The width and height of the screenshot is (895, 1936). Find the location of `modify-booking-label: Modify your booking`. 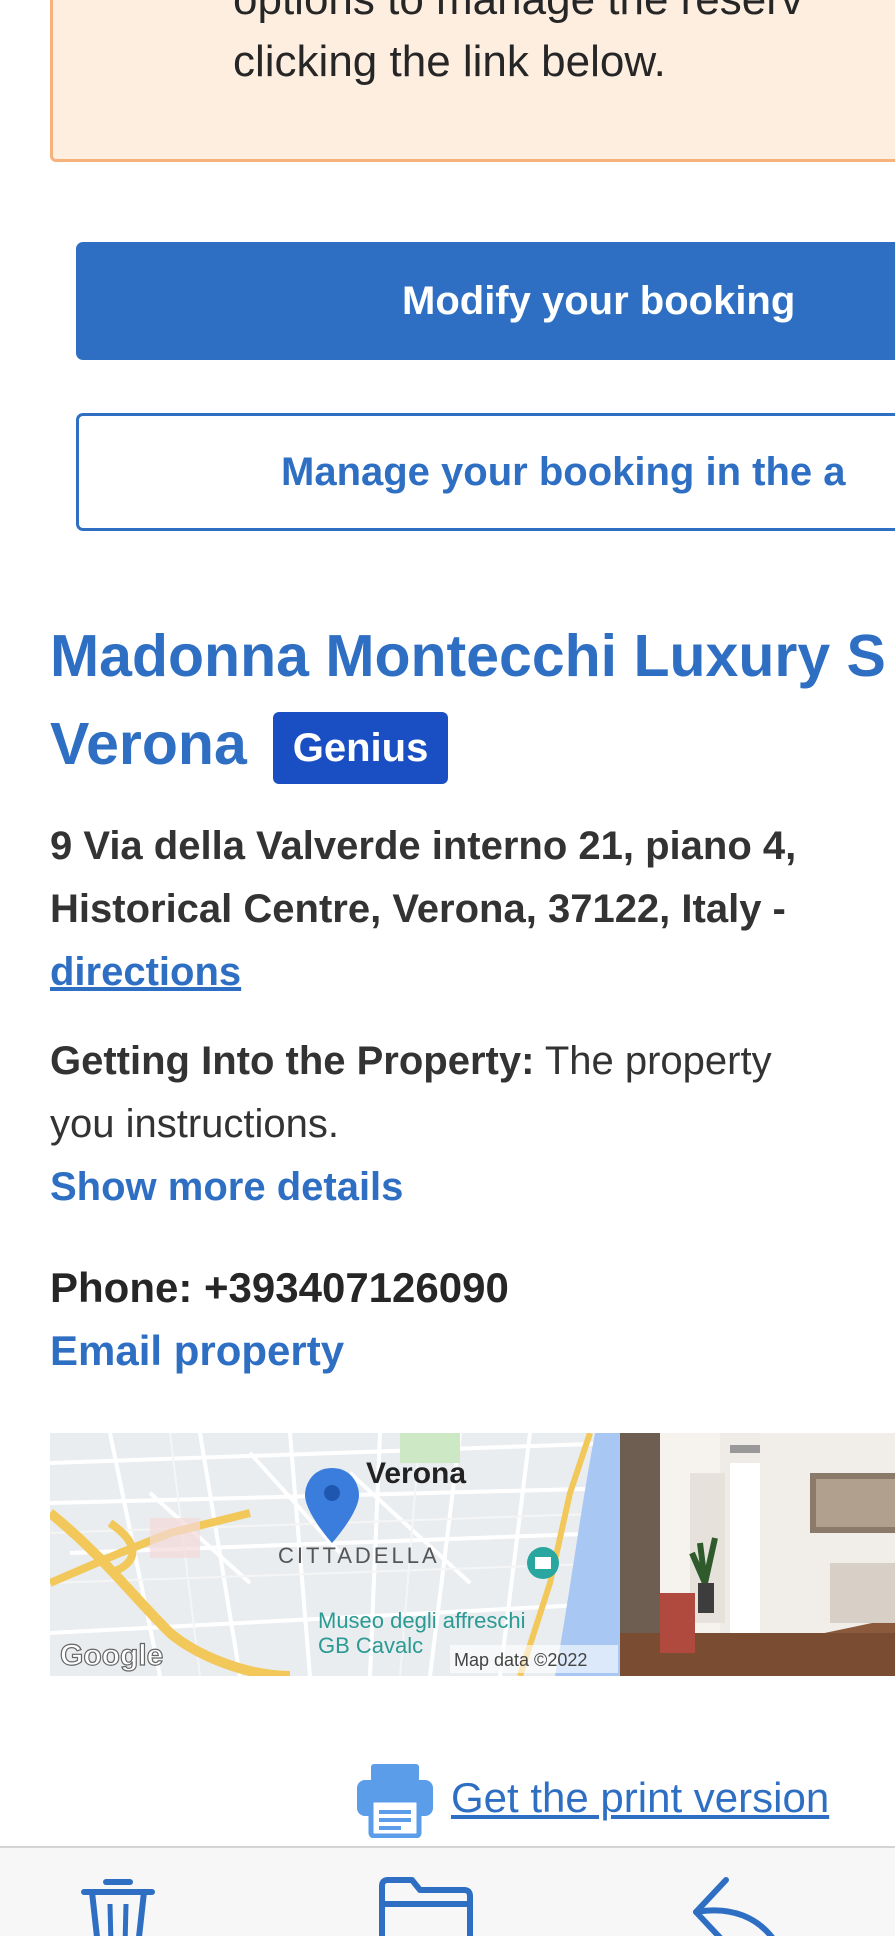

modify-booking-label: Modify your booking is located at coordinates (599, 300).